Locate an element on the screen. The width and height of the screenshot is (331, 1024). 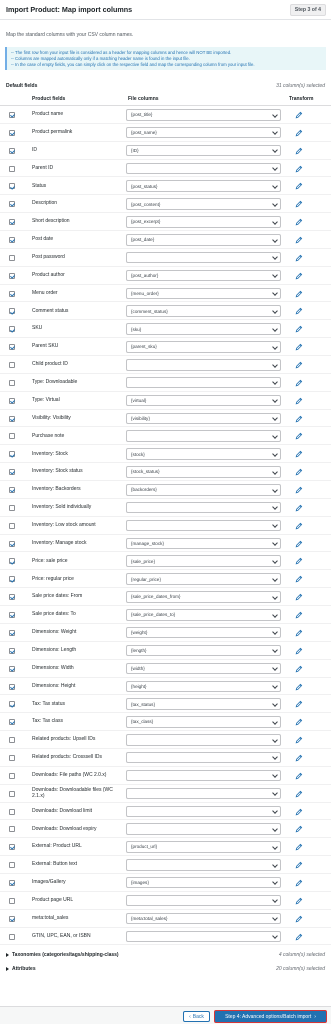
file-column-select: {post_content} is located at coordinates (203, 204).